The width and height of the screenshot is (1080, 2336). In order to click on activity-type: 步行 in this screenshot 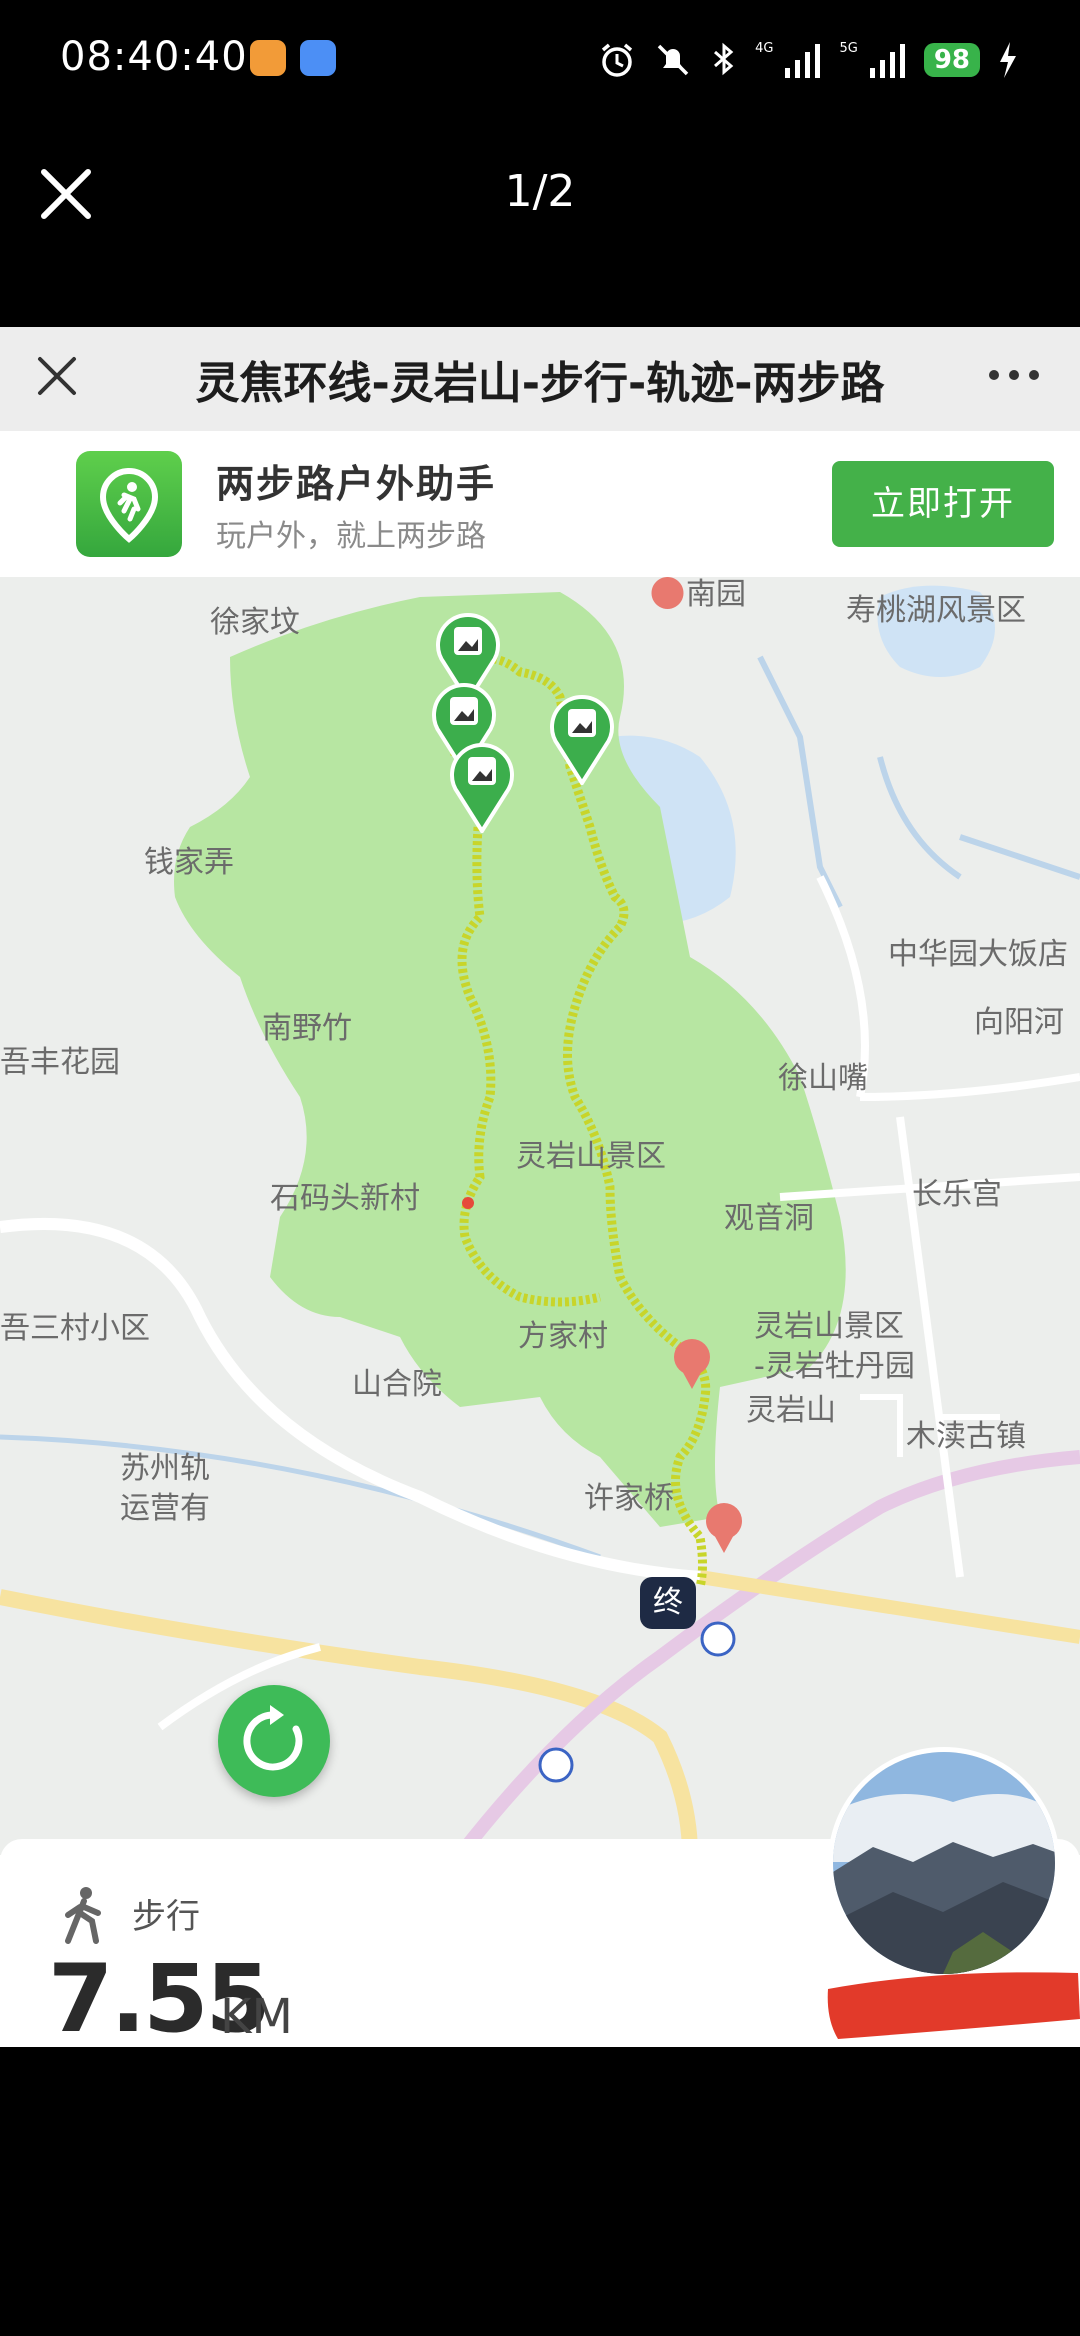, I will do `click(166, 1917)`.